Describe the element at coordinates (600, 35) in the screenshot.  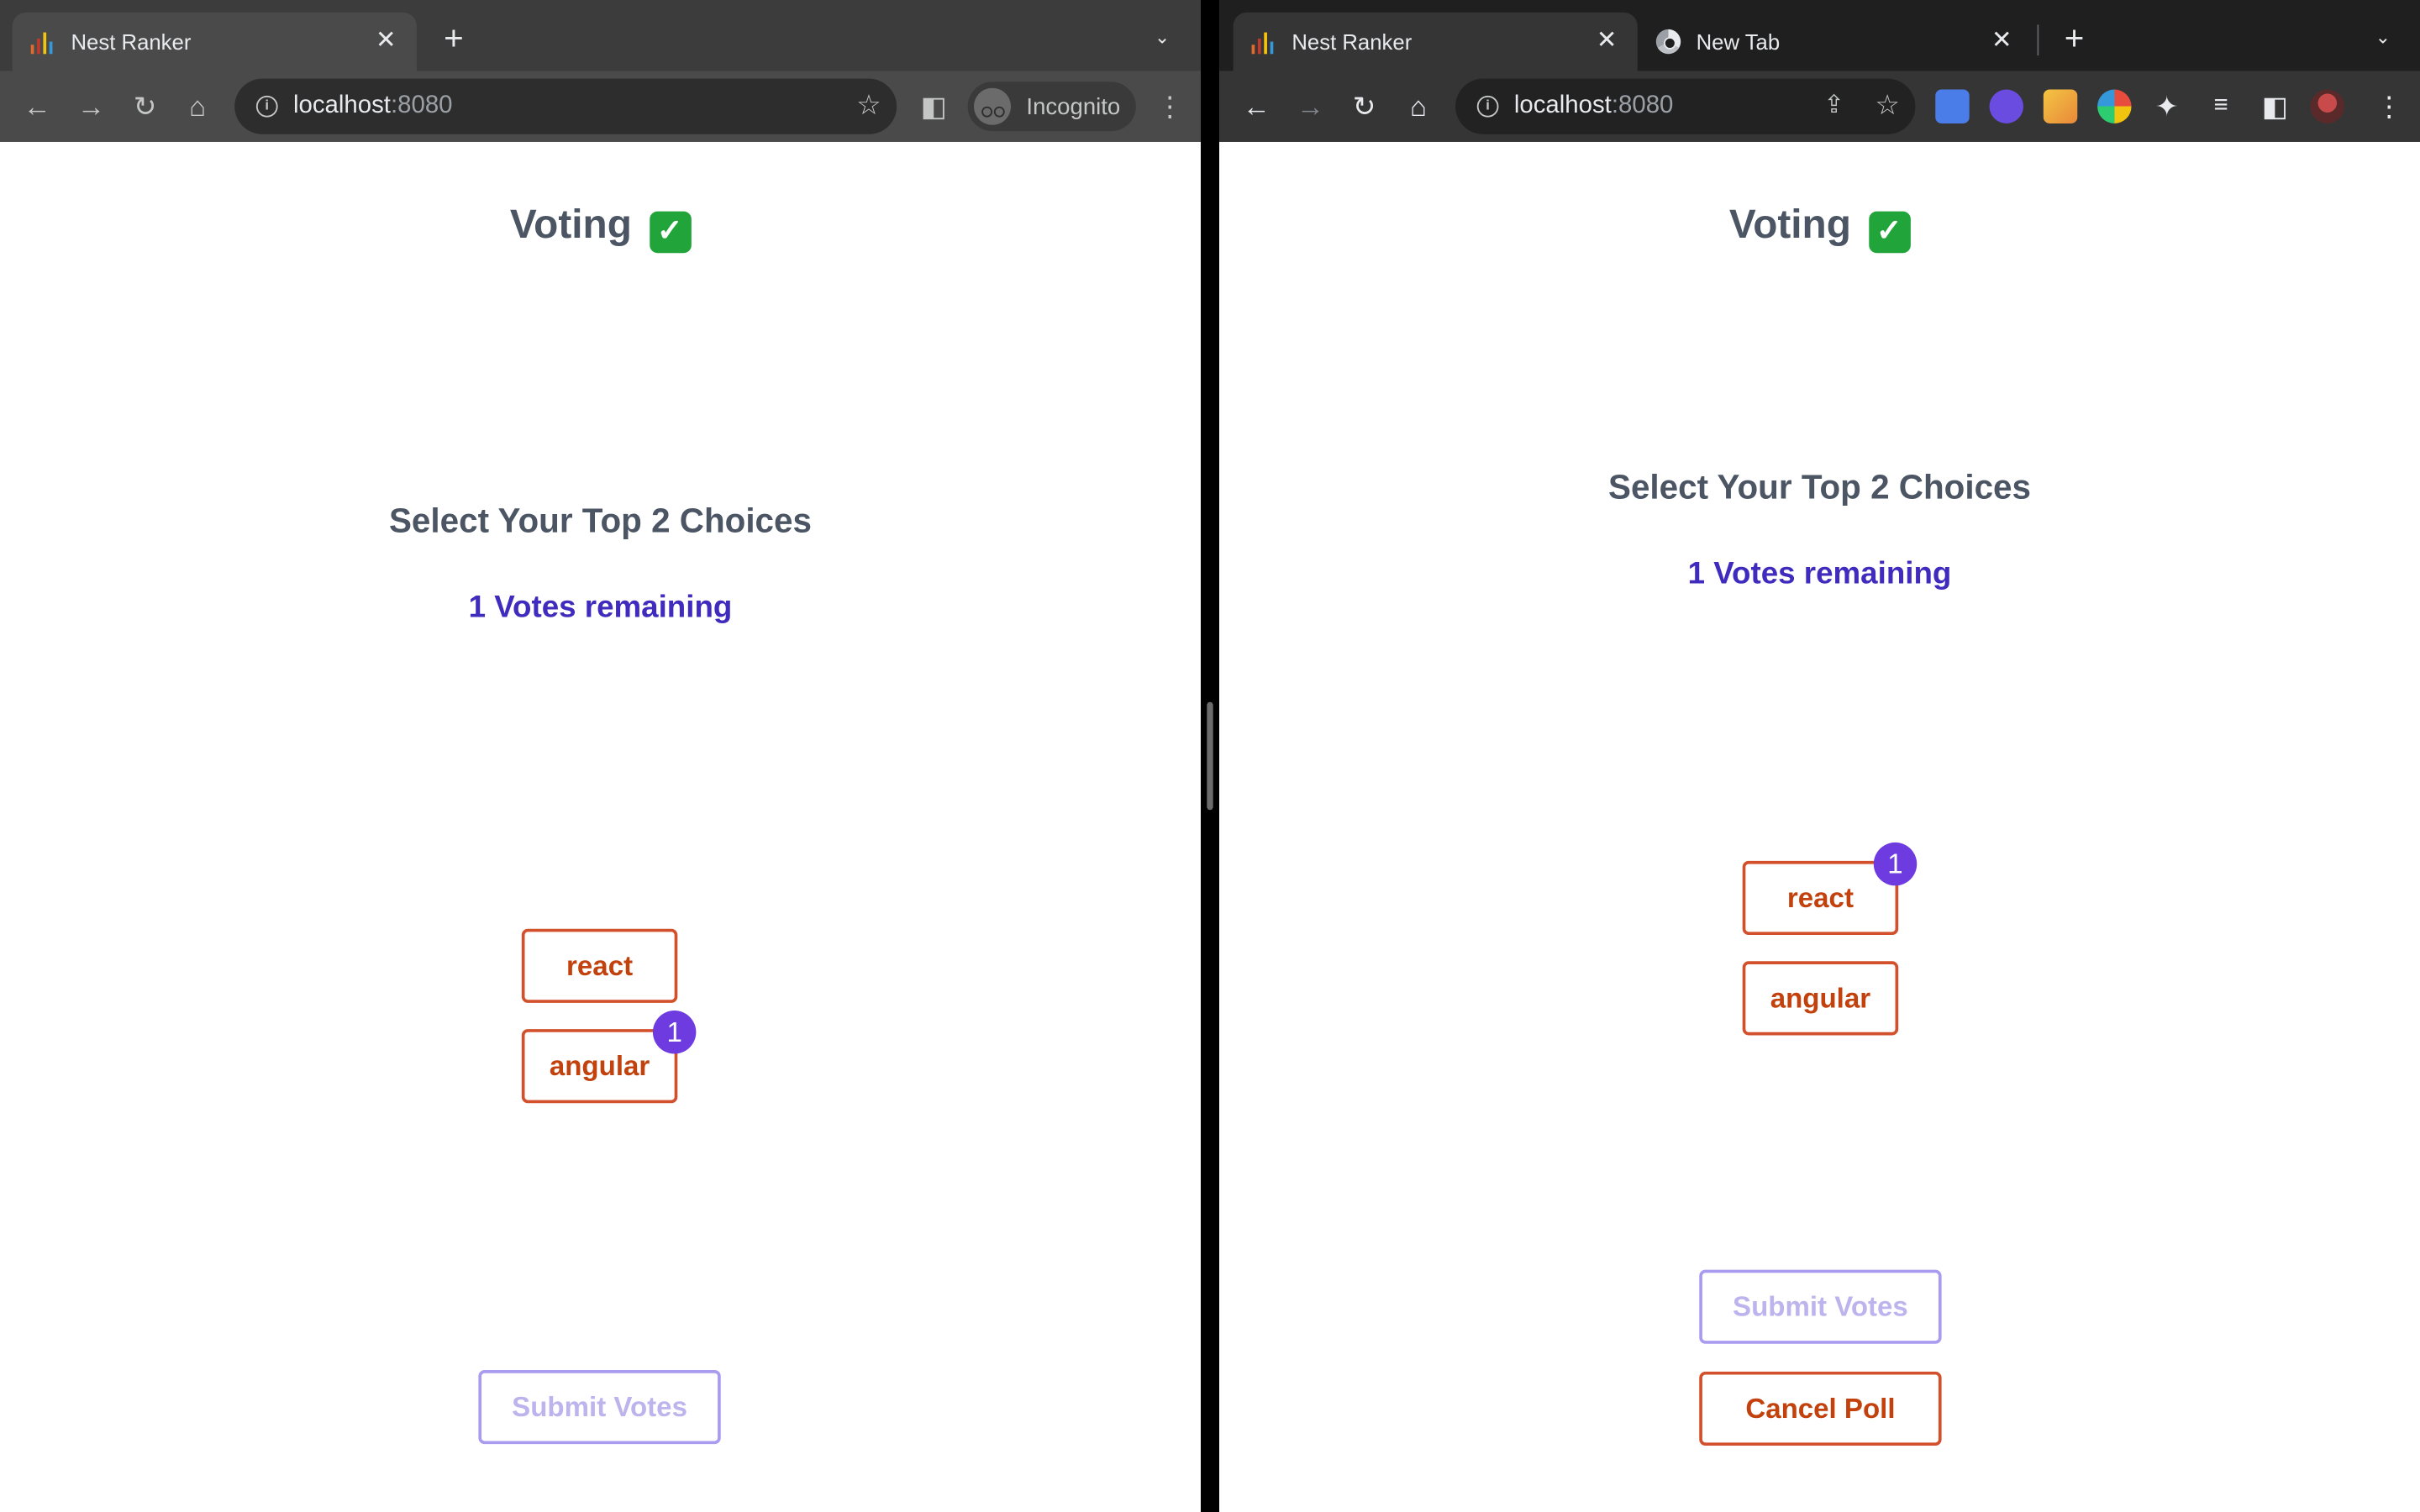
I see `tab-strip: Nest Ranker ✕ + ⌄` at that location.